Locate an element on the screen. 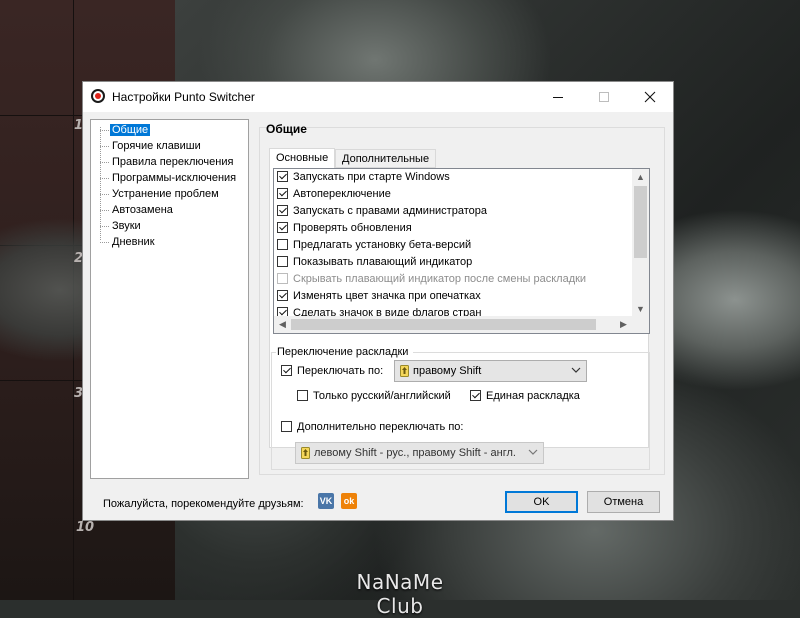  horizontal-scrollbar: ◀ ▶ is located at coordinates (453, 324).